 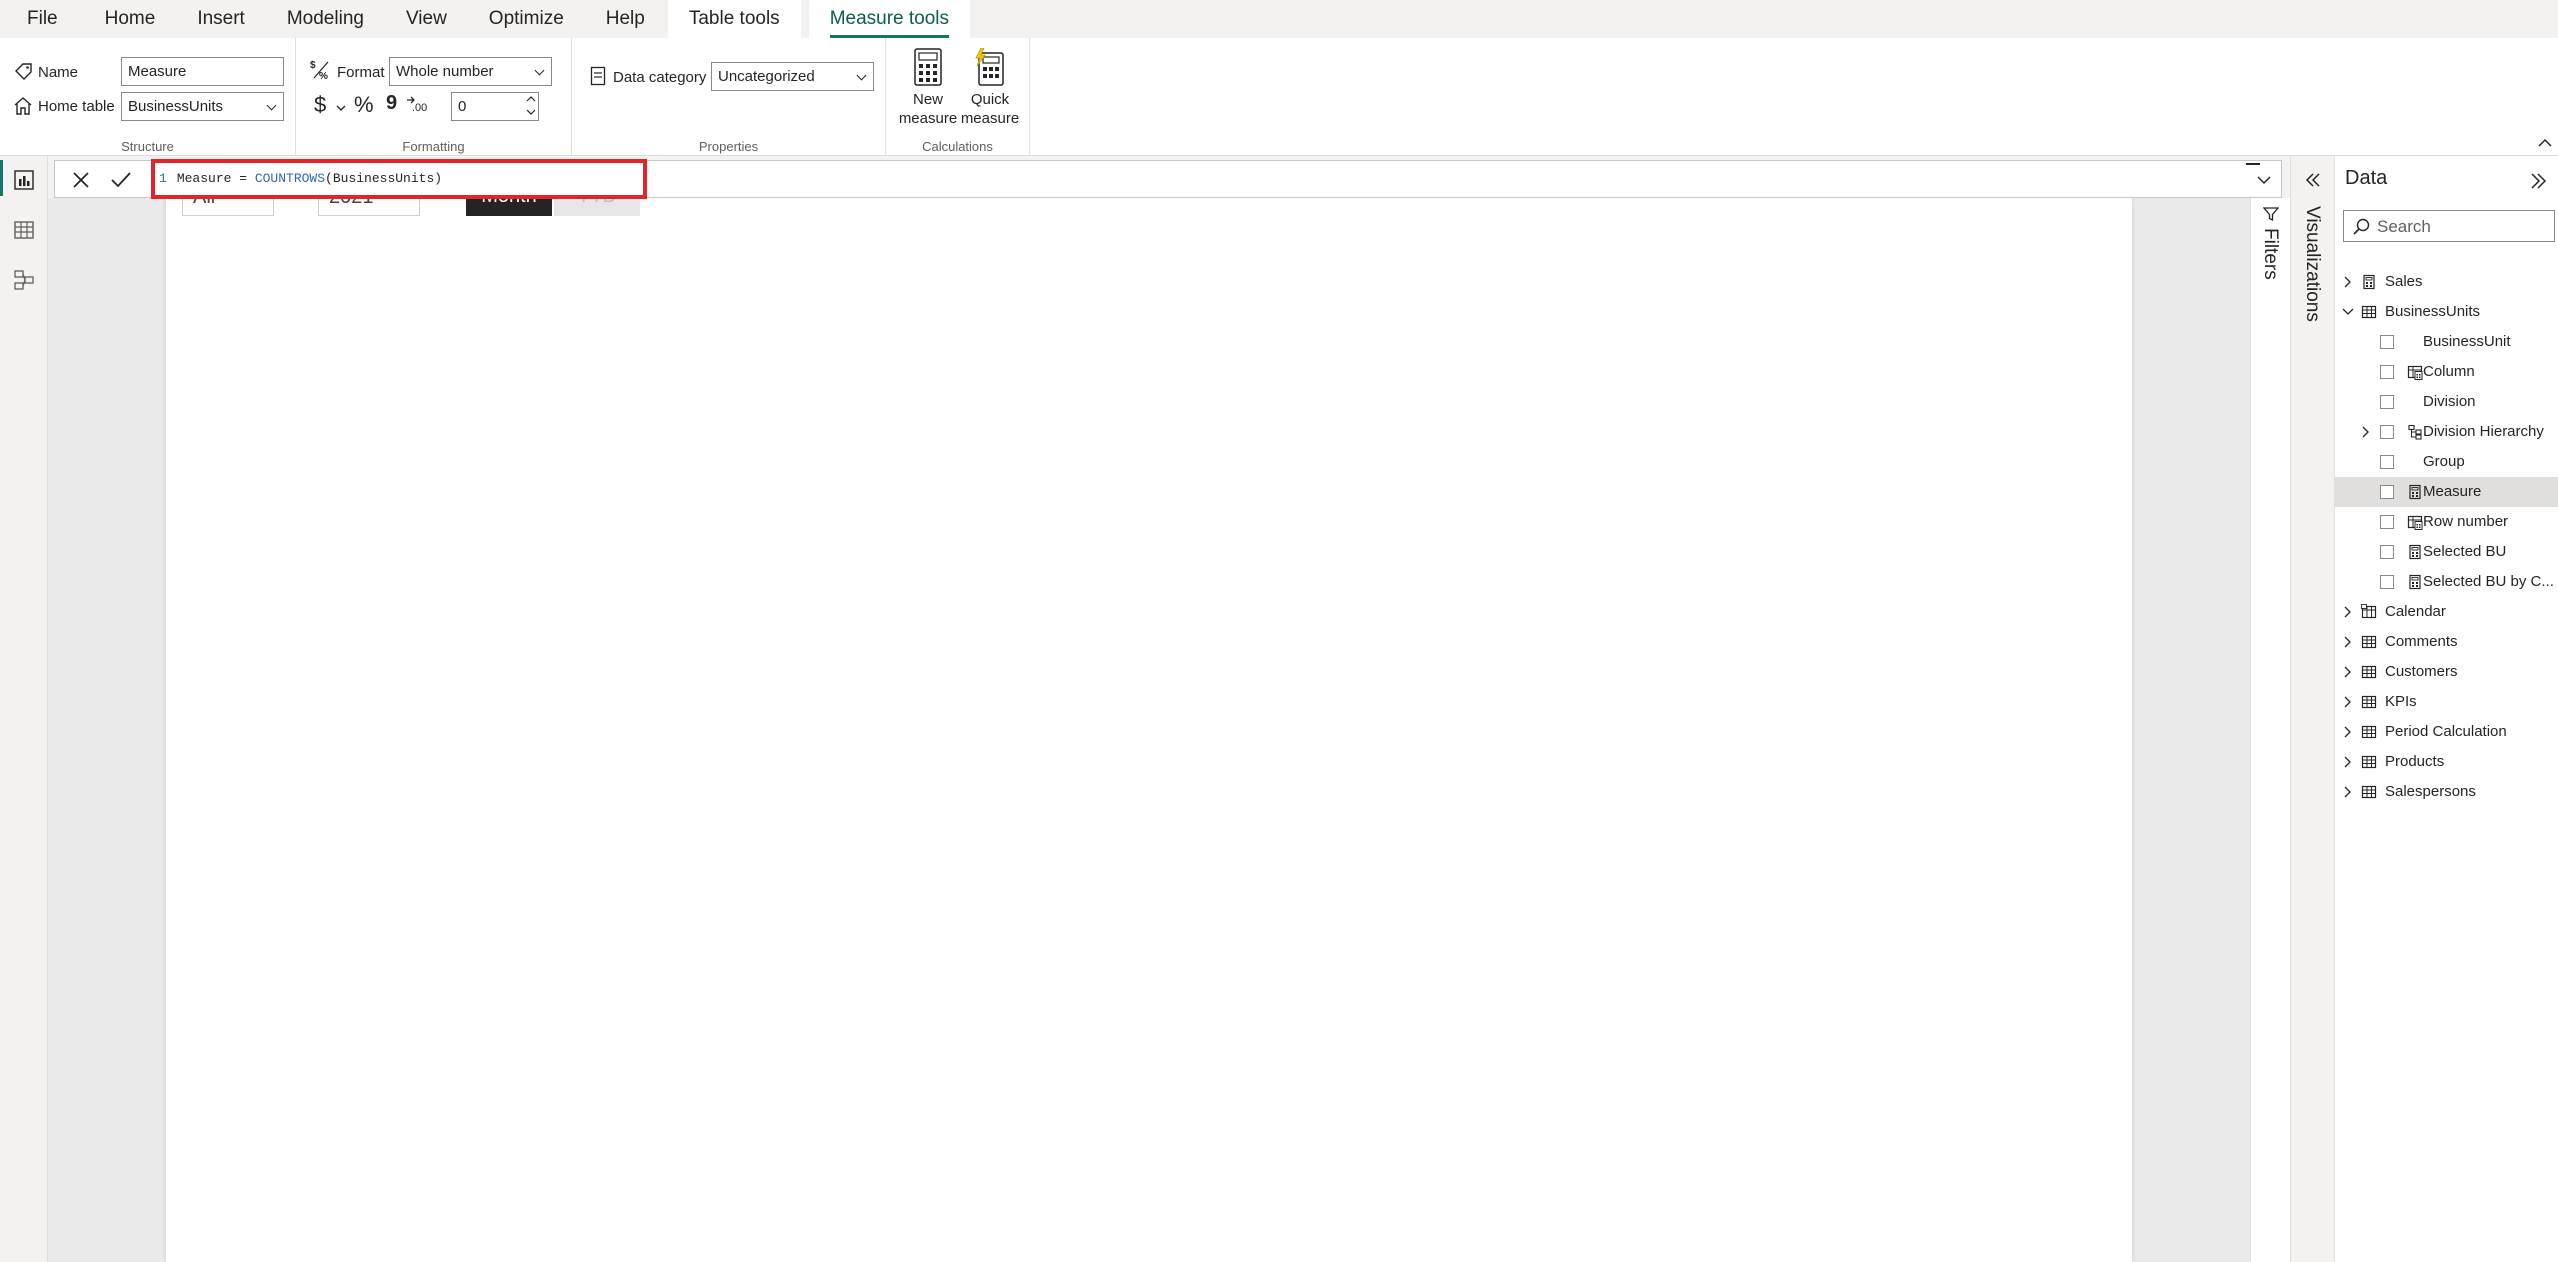 I want to click on calculator-icon, so click(x=928, y=67).